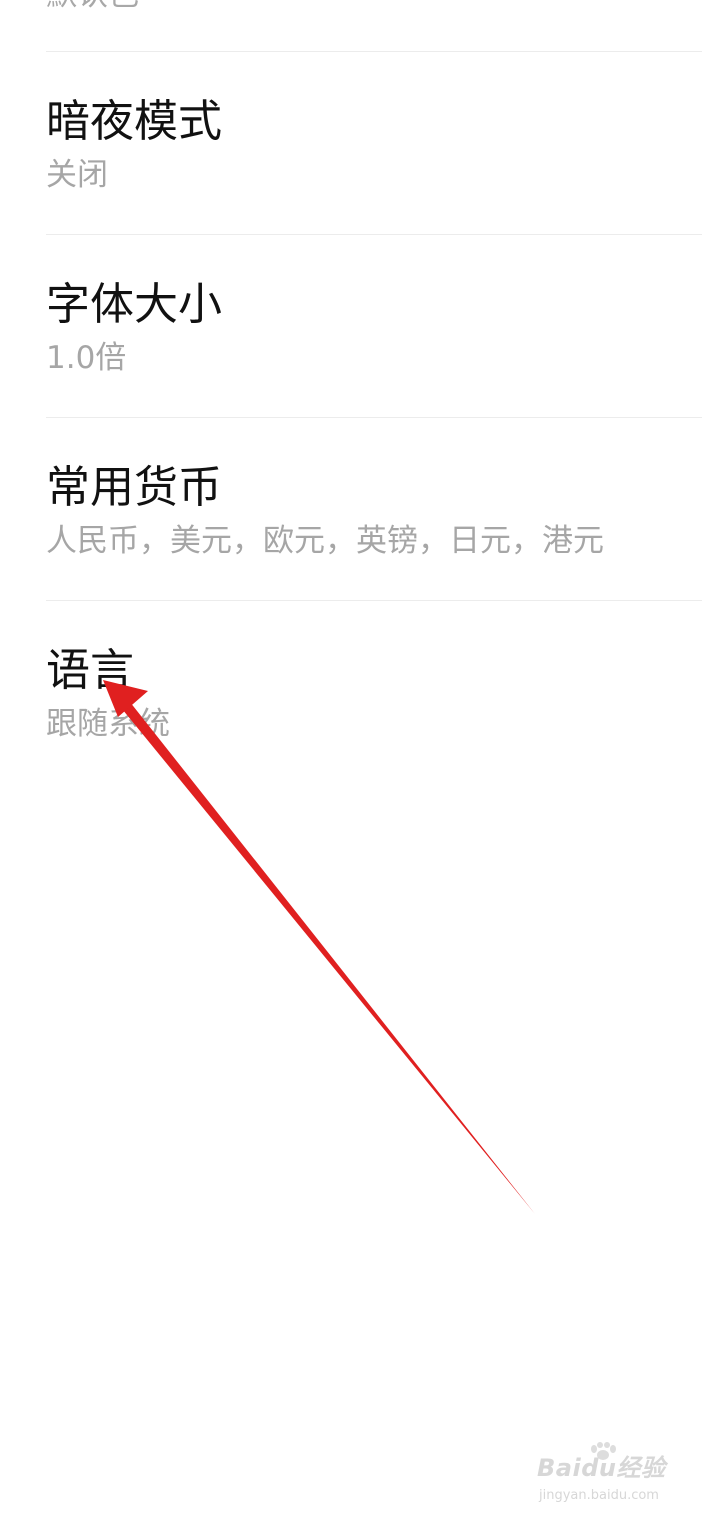 The image size is (702, 1519). What do you see at coordinates (90, 670) in the screenshot?
I see `setting-title: 语言` at bounding box center [90, 670].